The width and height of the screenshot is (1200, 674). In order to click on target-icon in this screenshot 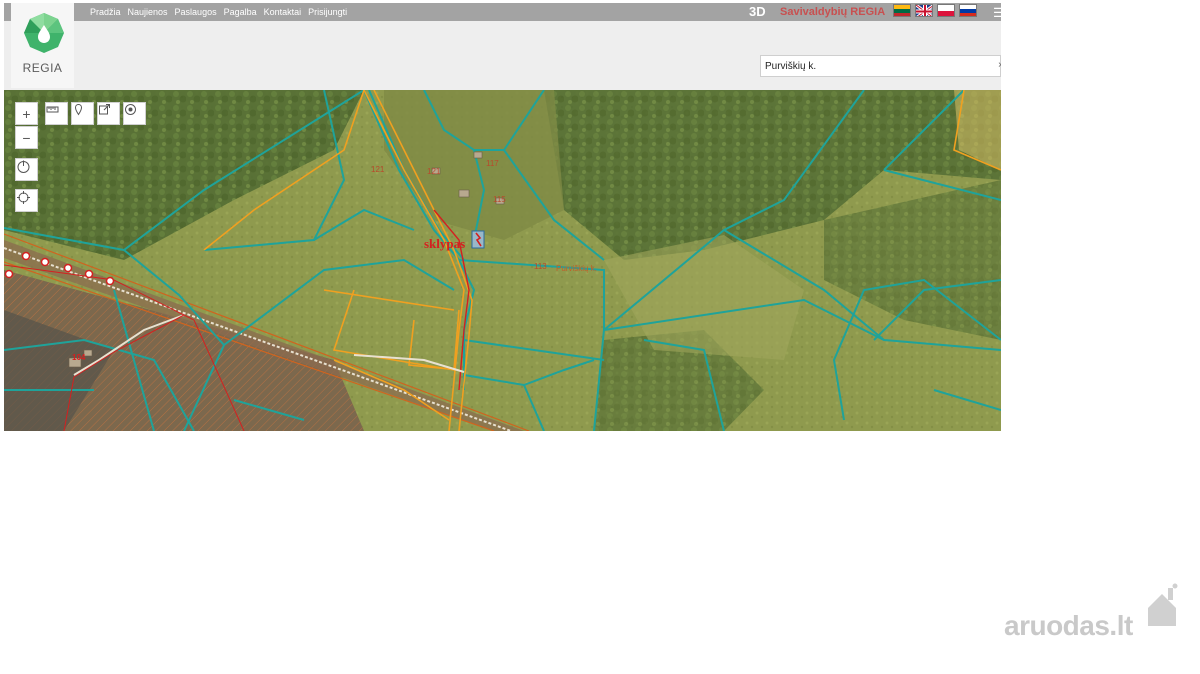, I will do `click(130, 109)`.